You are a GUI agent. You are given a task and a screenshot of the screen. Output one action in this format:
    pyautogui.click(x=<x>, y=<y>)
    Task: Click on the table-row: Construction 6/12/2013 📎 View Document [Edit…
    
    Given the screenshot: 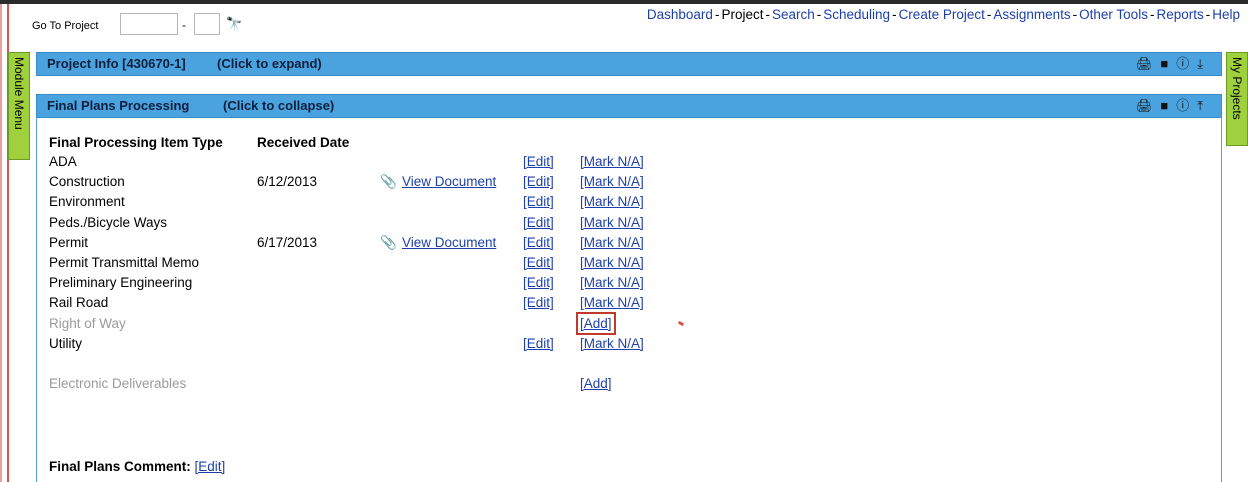 What is the action you would take?
    pyautogui.click(x=629, y=184)
    